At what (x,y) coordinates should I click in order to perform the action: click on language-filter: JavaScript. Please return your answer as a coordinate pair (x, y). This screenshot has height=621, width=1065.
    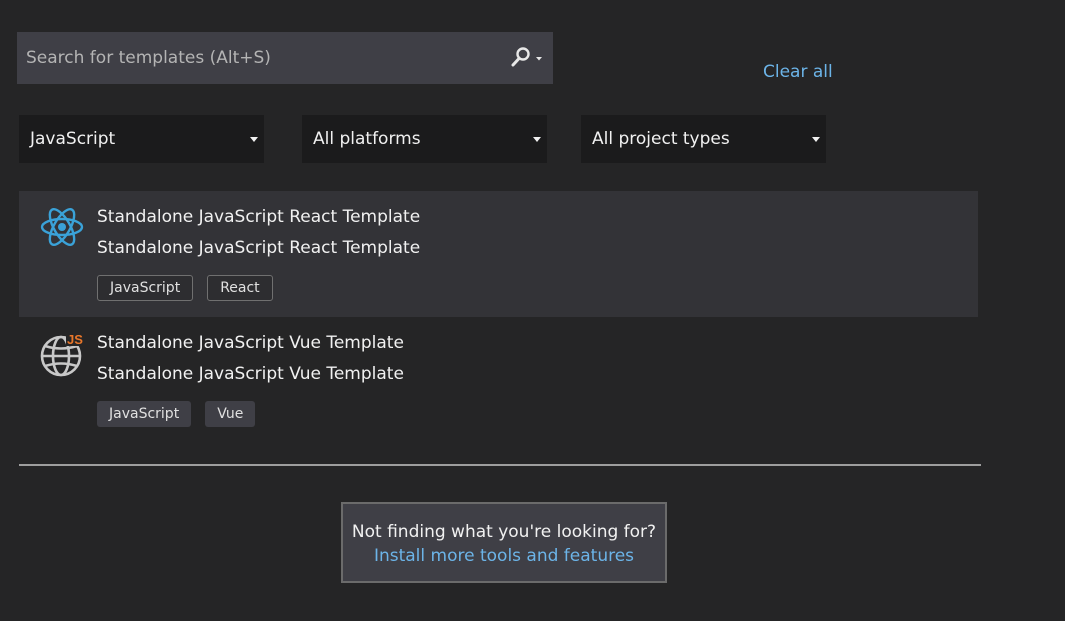
    Looking at the image, I should click on (141, 139).